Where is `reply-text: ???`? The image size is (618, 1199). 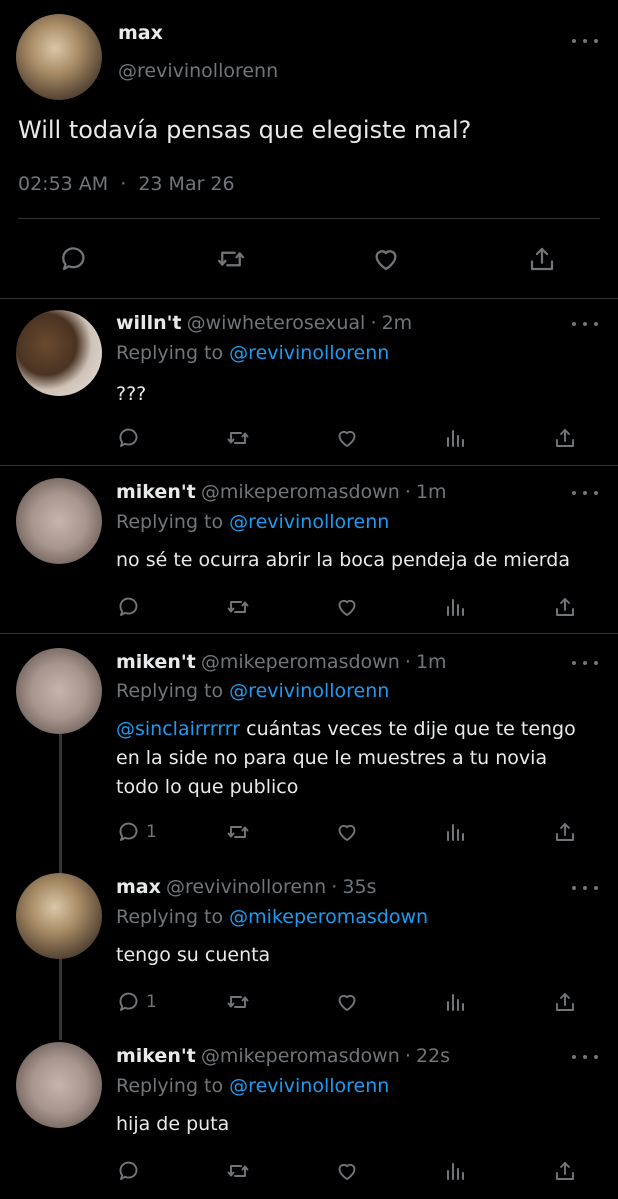 reply-text: ??? is located at coordinates (131, 394).